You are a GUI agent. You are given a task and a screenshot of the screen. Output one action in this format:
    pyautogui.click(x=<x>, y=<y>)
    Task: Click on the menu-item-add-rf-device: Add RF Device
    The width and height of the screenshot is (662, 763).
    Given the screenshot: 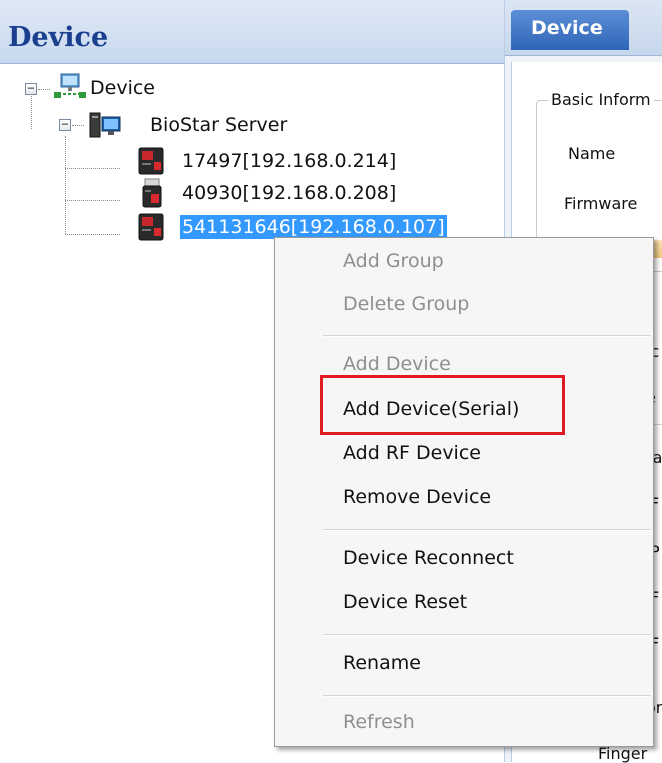 What is the action you would take?
    pyautogui.click(x=412, y=453)
    